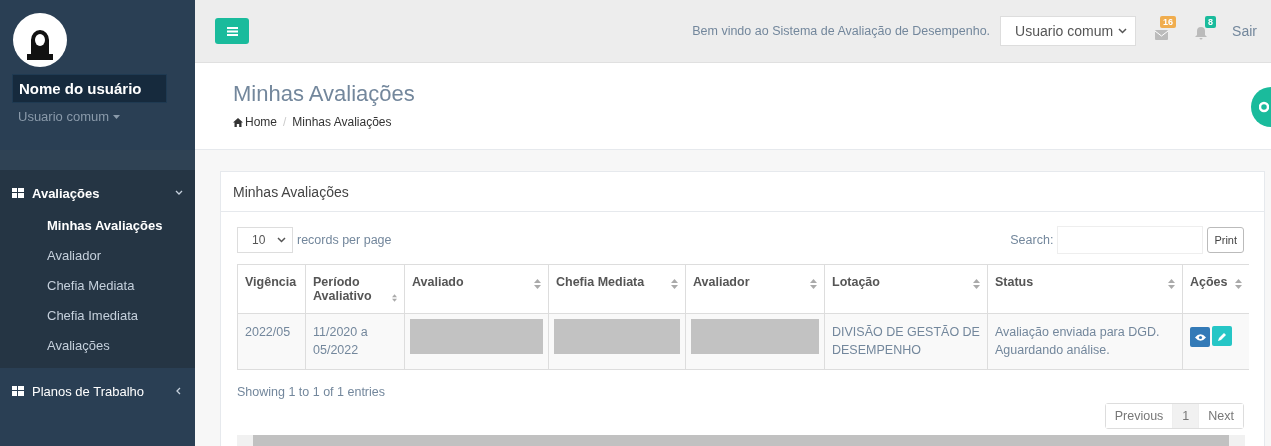 This screenshot has width=1271, height=446. Describe the element at coordinates (311, 392) in the screenshot. I see `entries-info: Showing 1 to 1 of 1 entries` at that location.